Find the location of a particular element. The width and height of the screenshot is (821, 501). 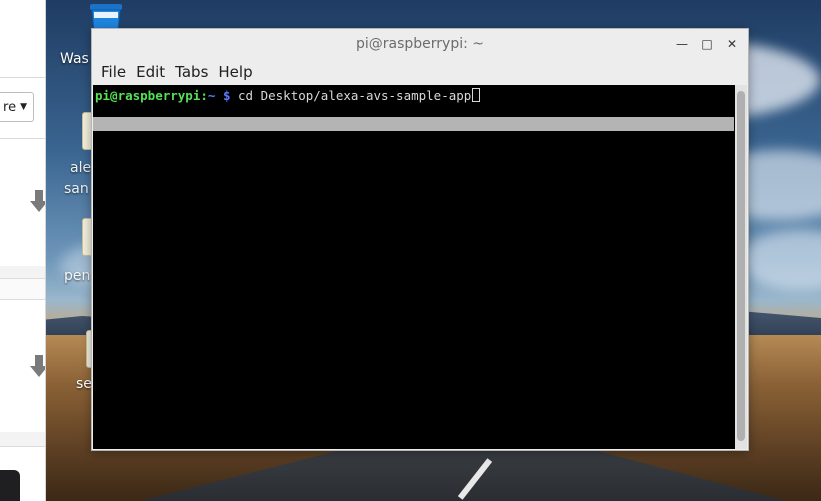

browser-dropdown: re ▼ is located at coordinates (17, 107).